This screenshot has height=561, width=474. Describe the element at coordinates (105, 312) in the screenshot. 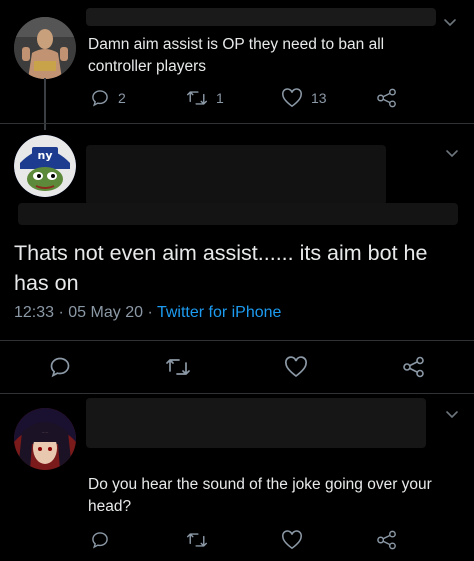

I see `tweet-date: 05 May 20` at that location.